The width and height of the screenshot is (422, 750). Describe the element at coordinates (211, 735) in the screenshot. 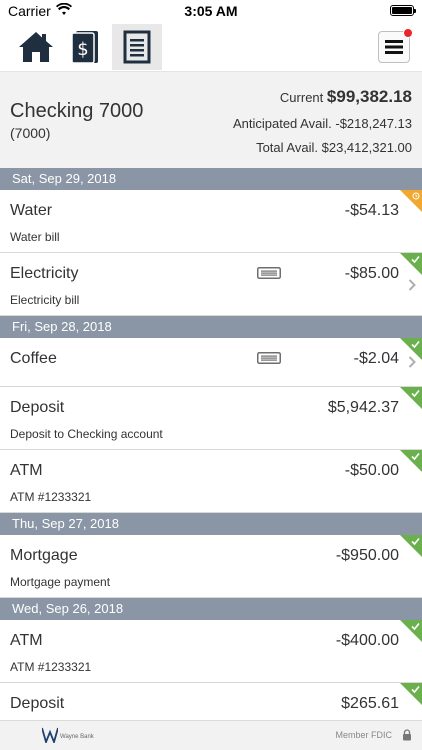

I see `footer: Wayne Bank Member FDIC` at that location.